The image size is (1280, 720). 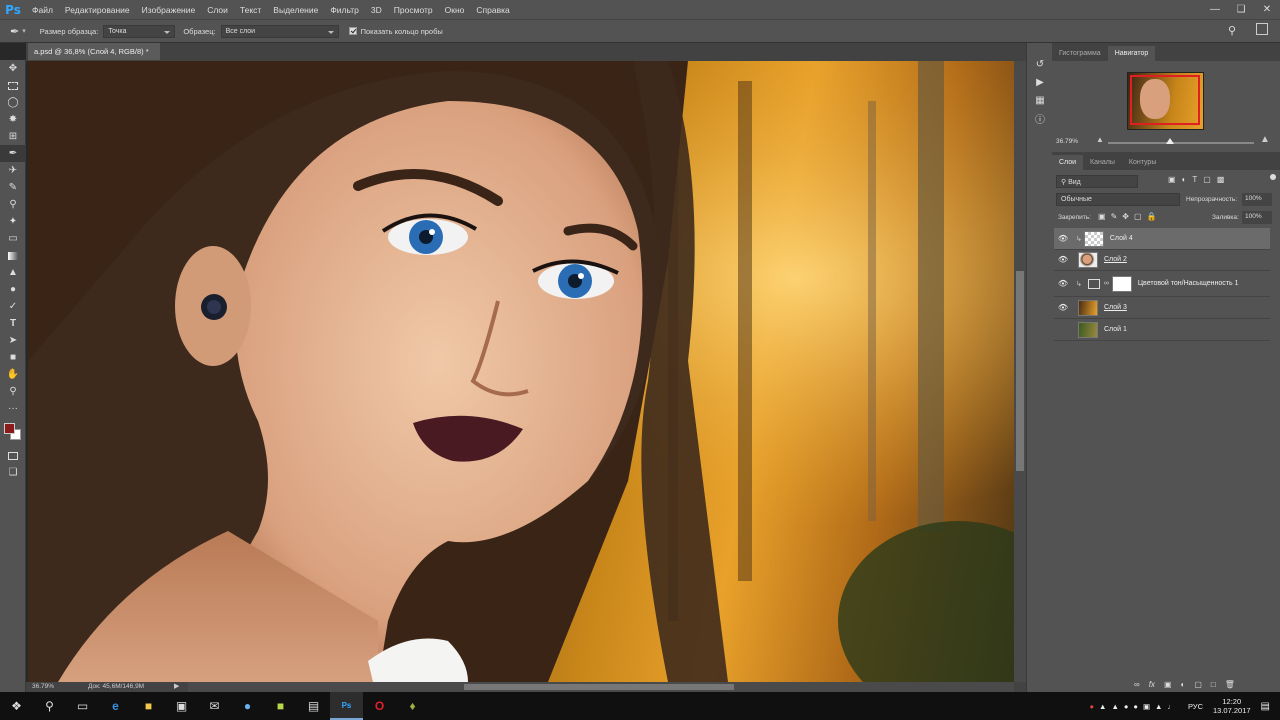 What do you see at coordinates (1215, 9) in the screenshot?
I see `minimize-icon: —` at bounding box center [1215, 9].